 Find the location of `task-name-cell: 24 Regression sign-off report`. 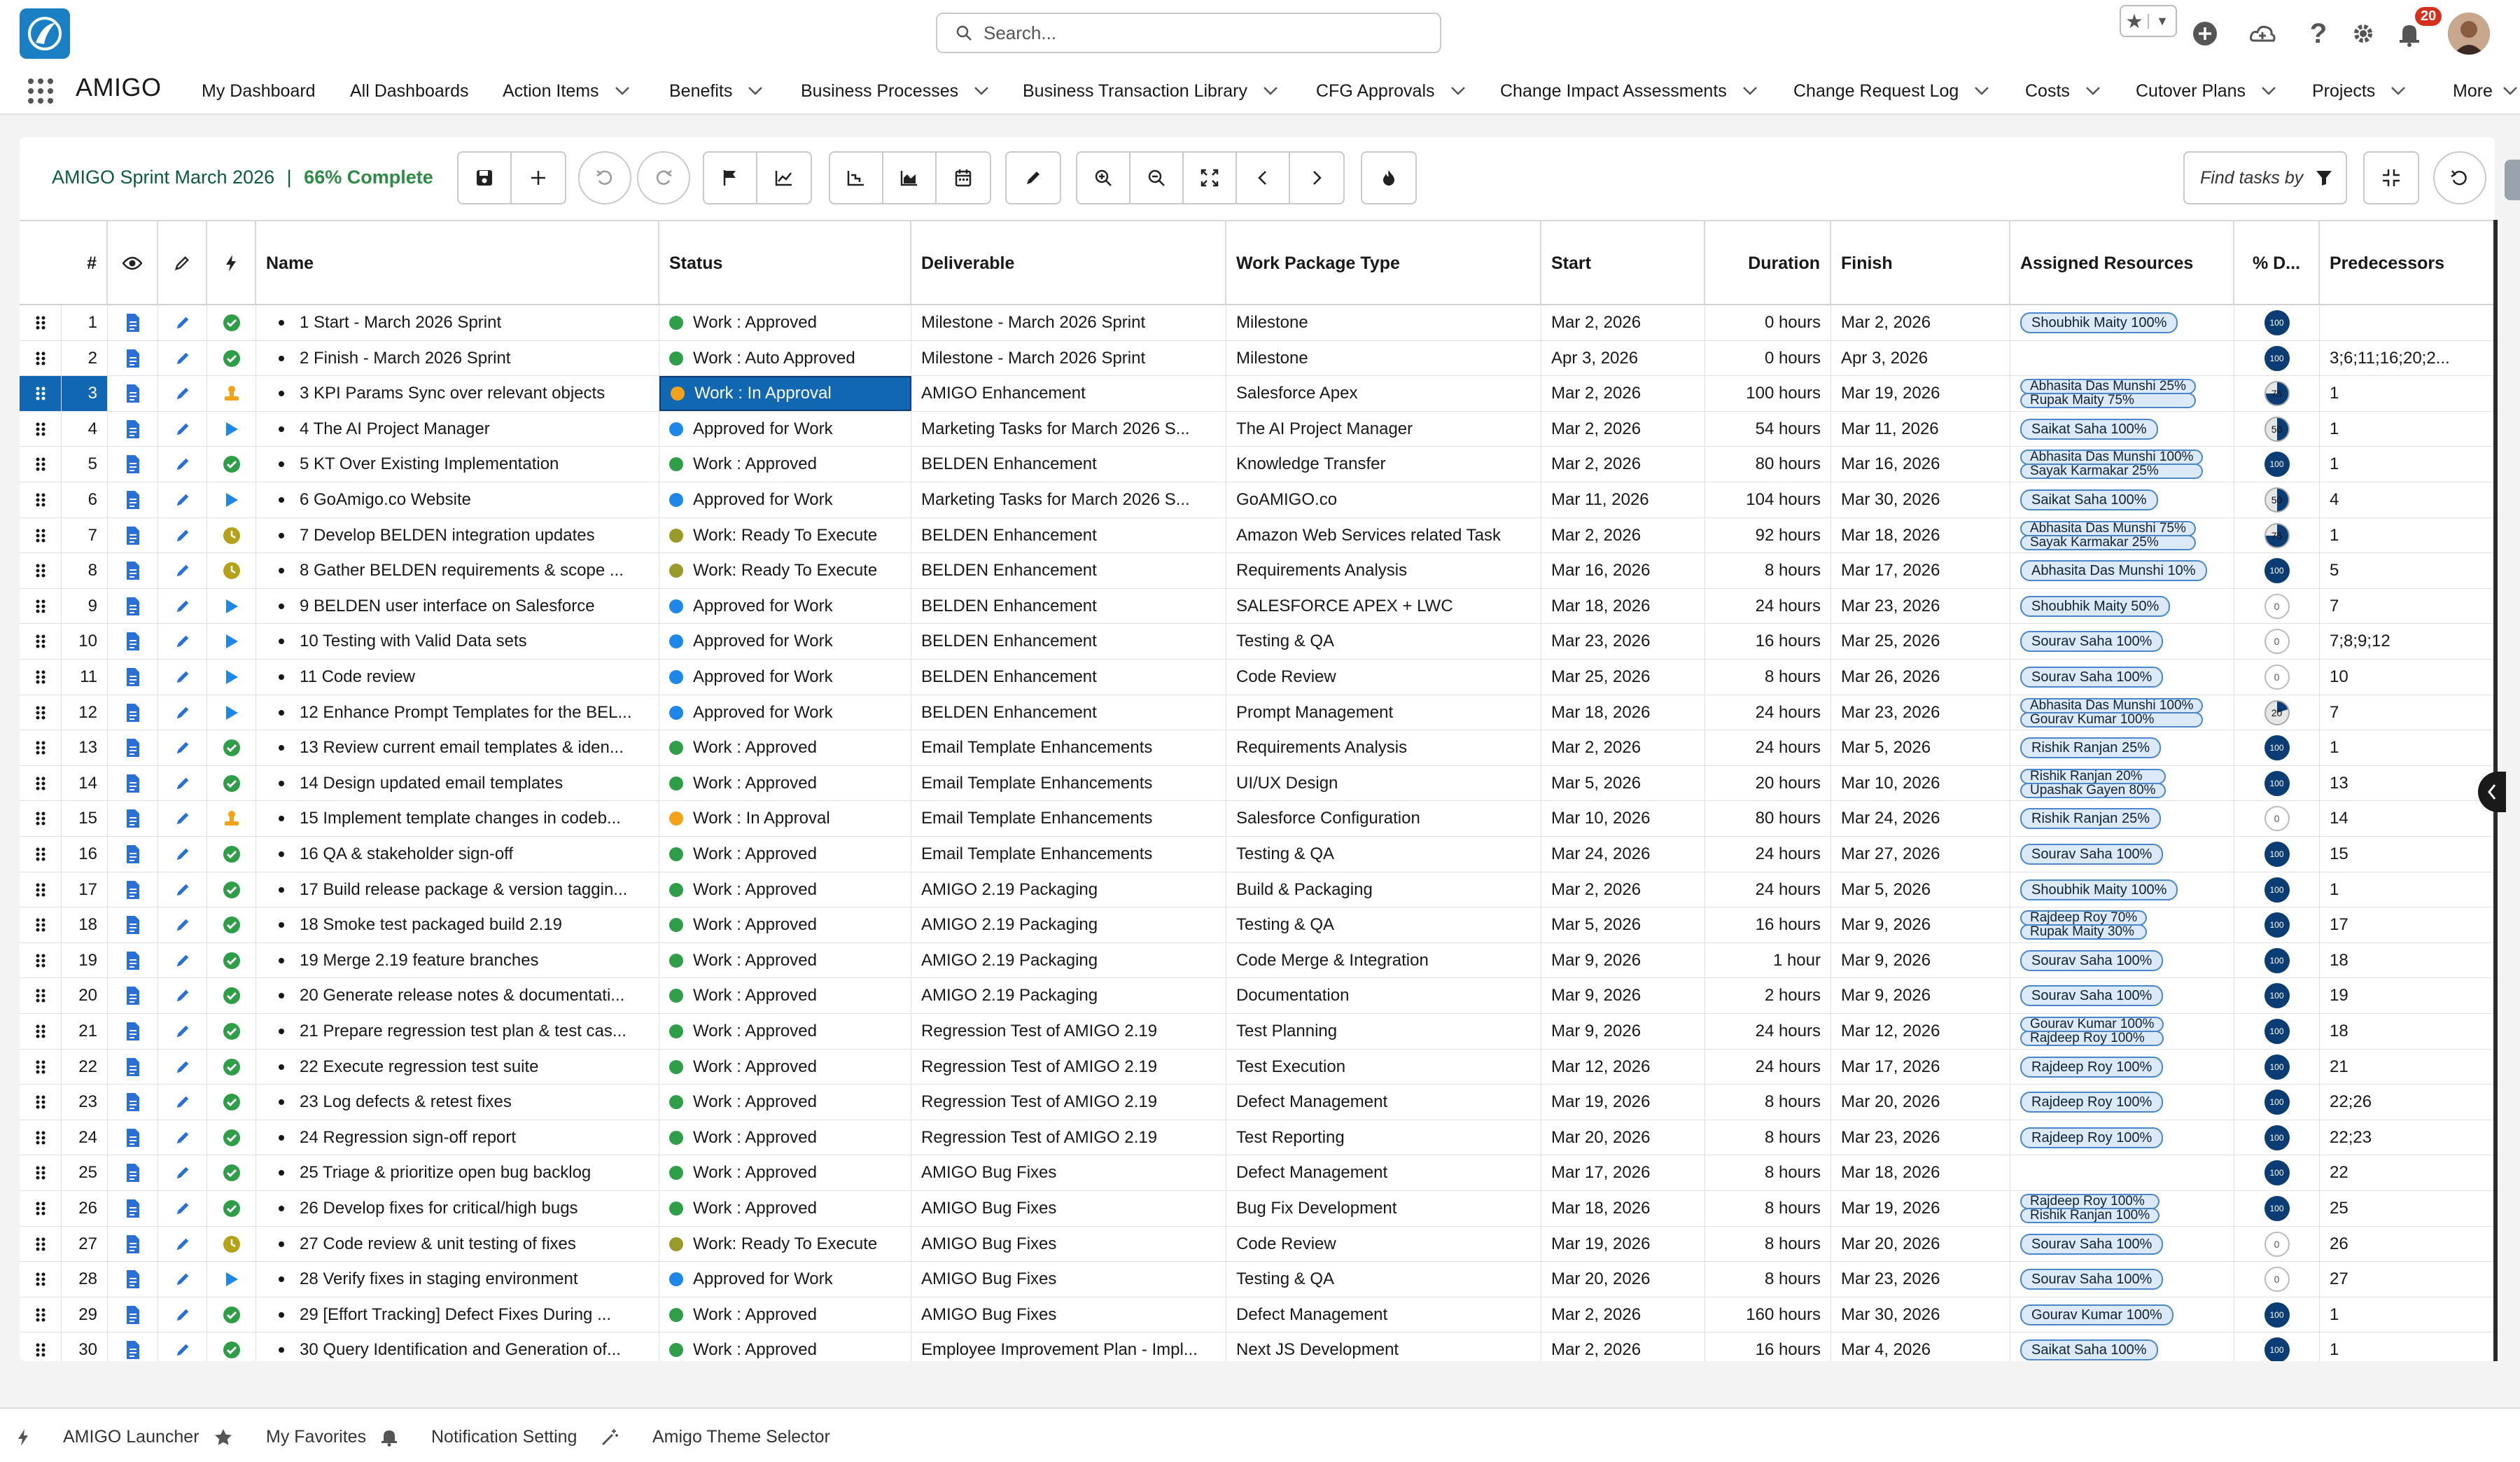

task-name-cell: 24 Regression sign-off report is located at coordinates (457, 1137).